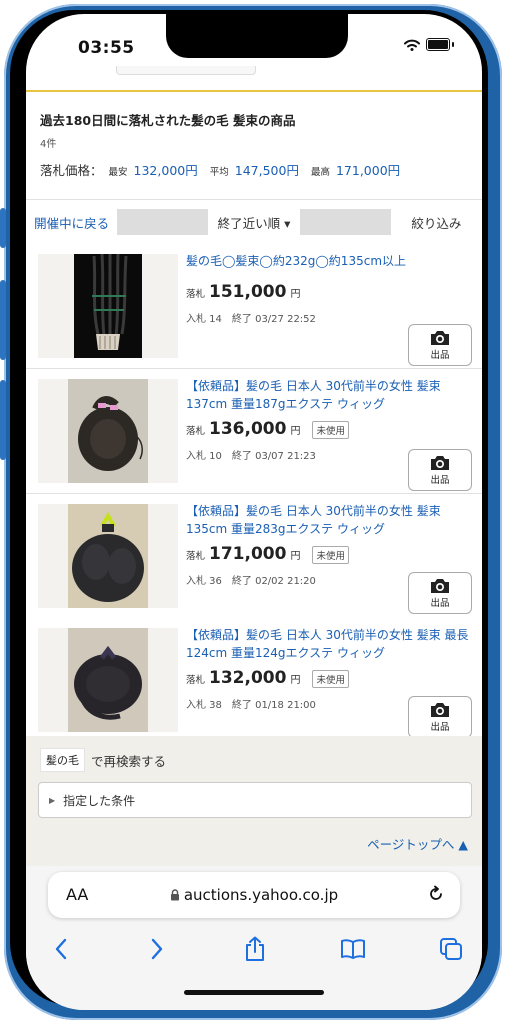 Image resolution: width=506 pixels, height=1024 pixels. I want to click on url-text: auctions.yahoo.co.jp, so click(261, 895).